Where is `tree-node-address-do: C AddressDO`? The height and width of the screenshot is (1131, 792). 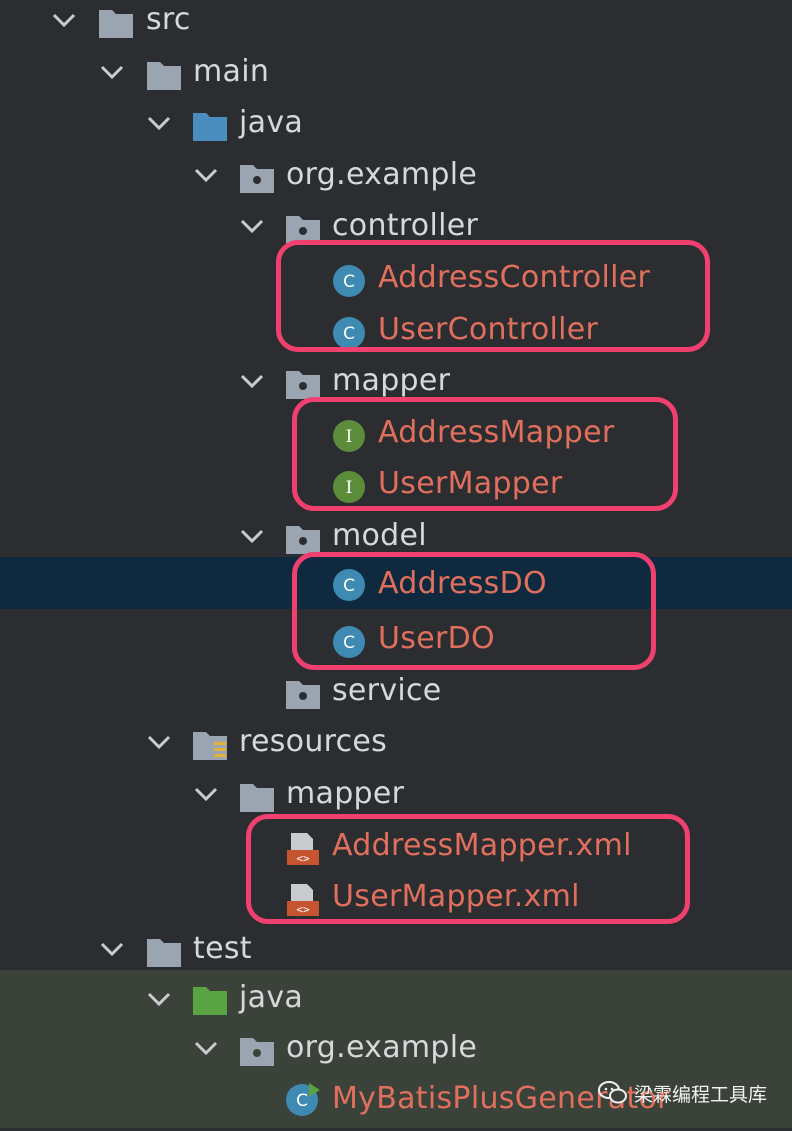
tree-node-address-do: C AddressDO is located at coordinates (396, 583).